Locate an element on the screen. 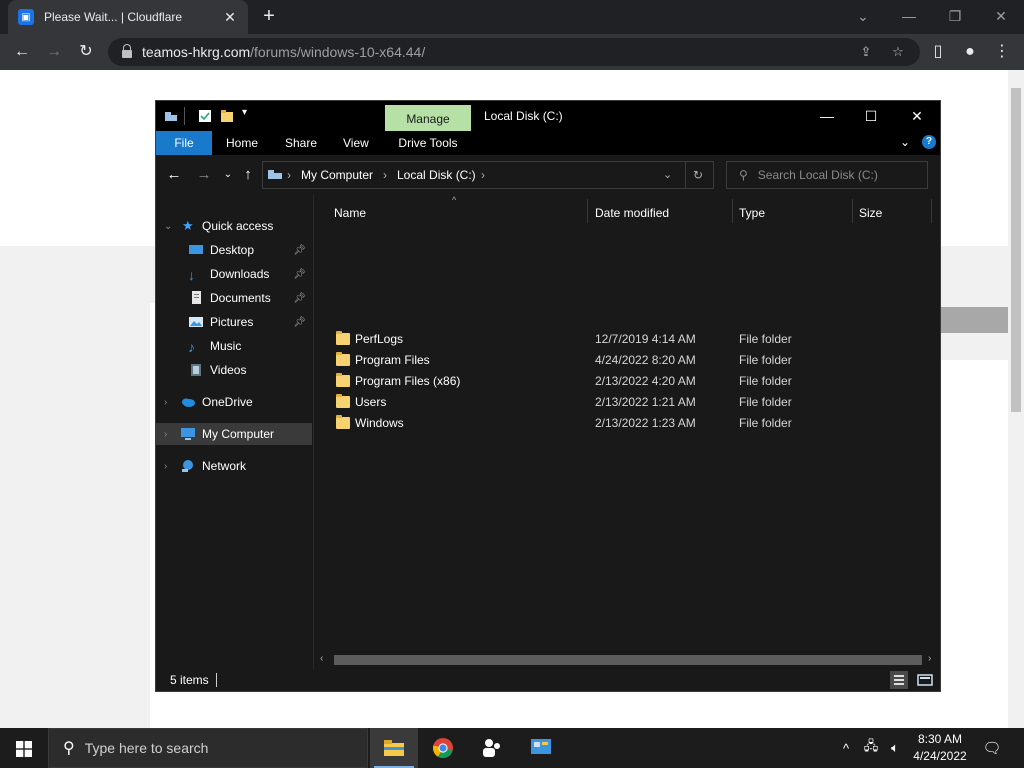 The height and width of the screenshot is (768, 1024). explorer-minimize-icon: — is located at coordinates (827, 116).